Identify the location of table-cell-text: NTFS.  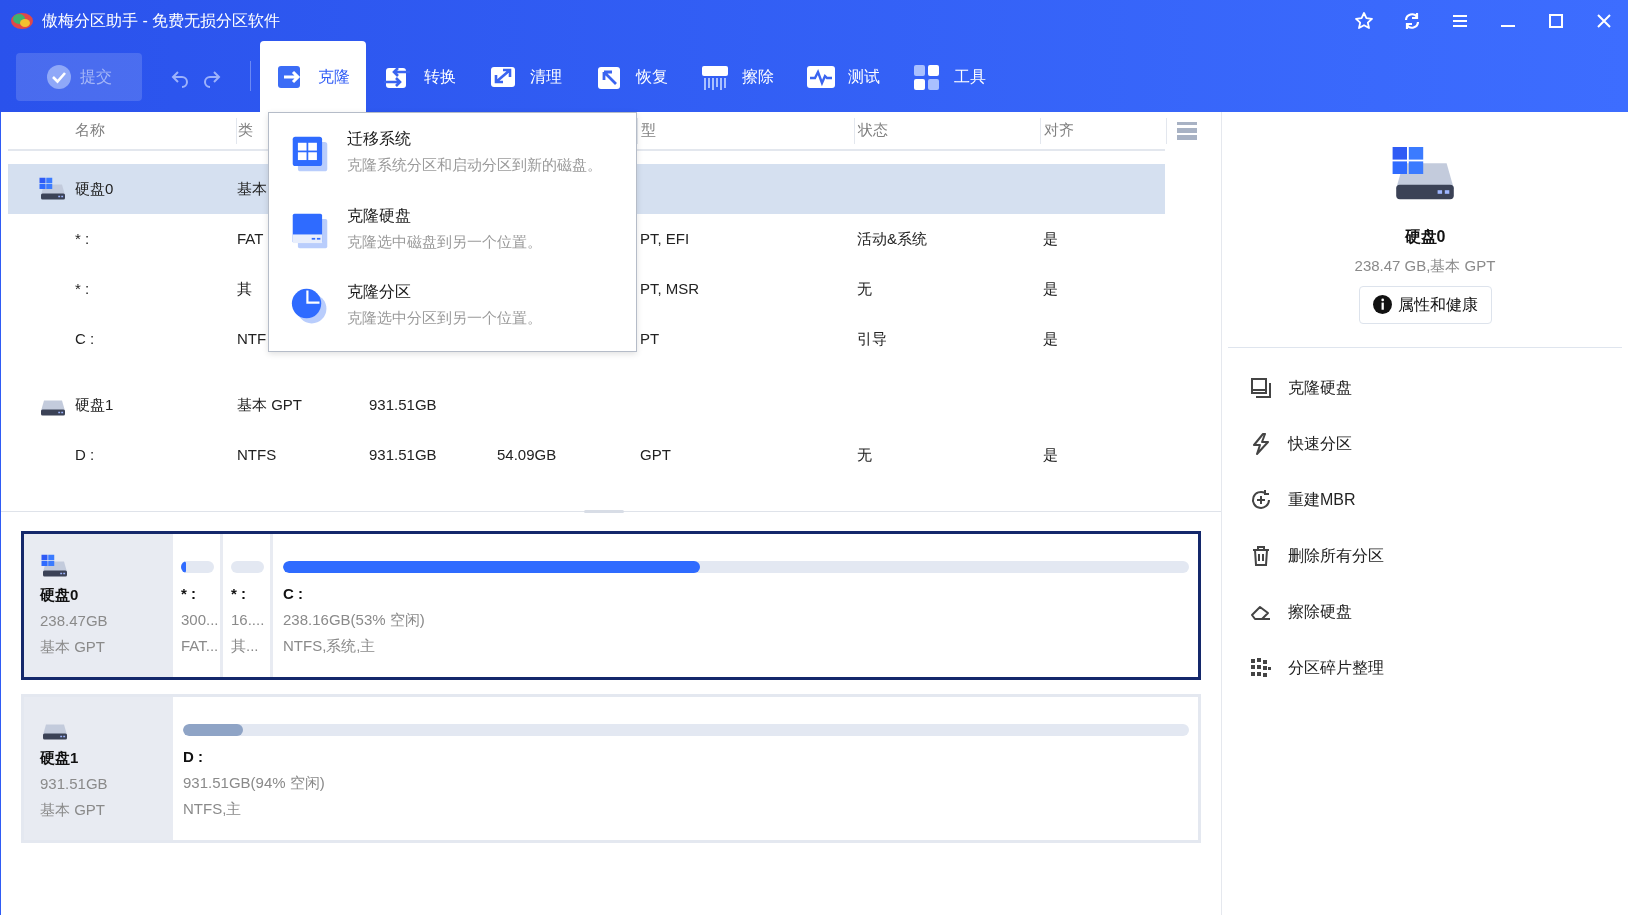
(257, 454).